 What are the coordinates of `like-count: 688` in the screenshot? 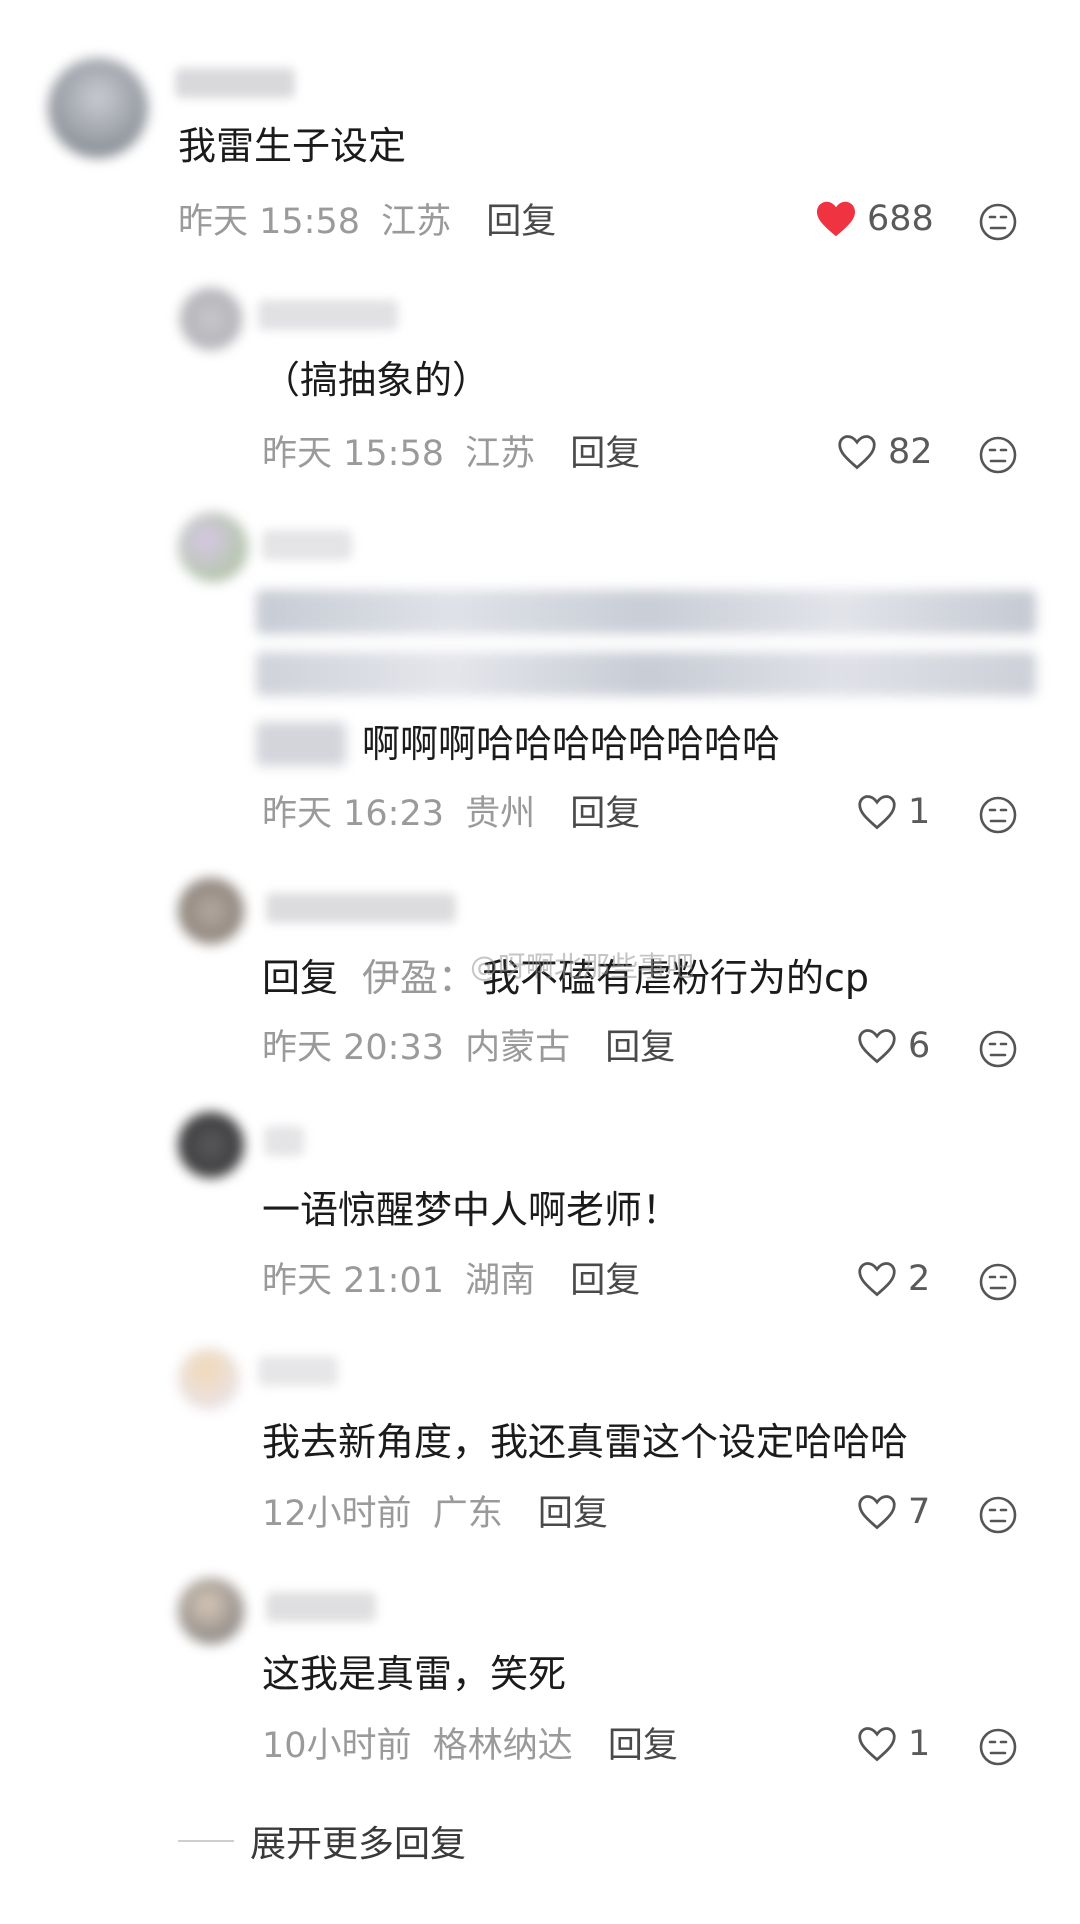 It's located at (900, 219).